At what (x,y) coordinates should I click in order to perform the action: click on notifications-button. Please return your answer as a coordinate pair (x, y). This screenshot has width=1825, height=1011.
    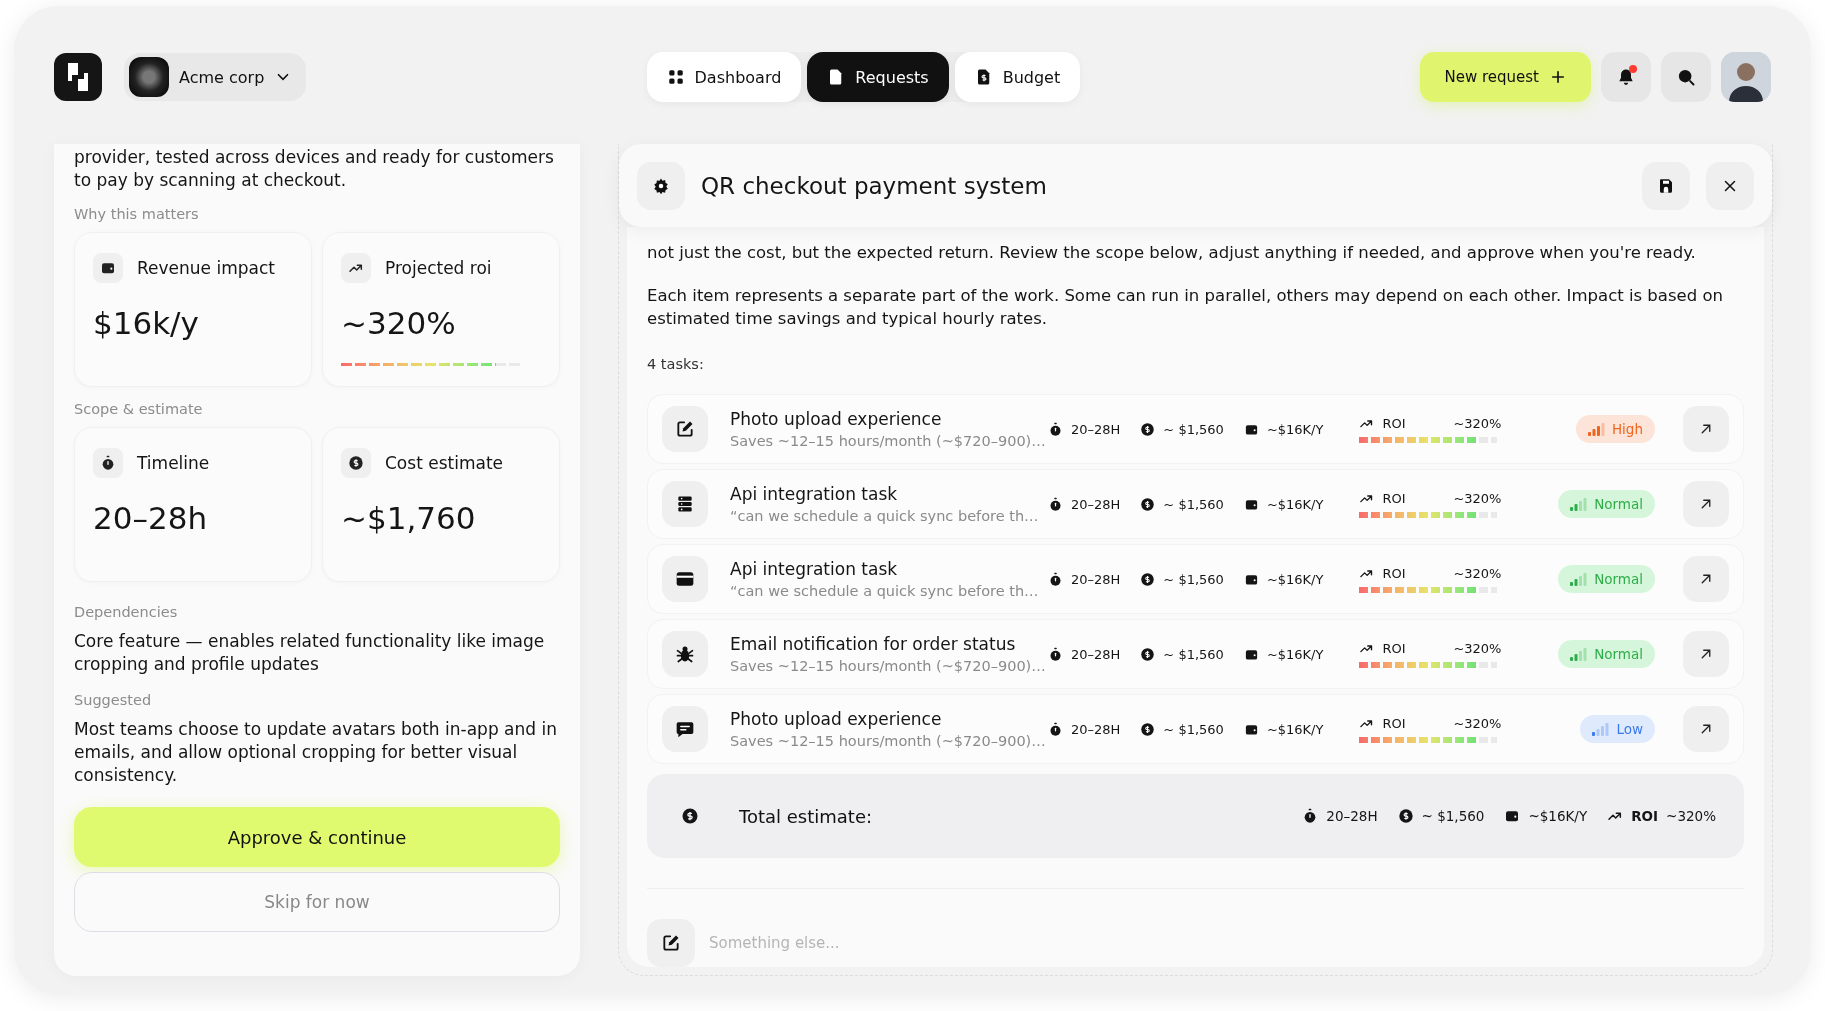
    Looking at the image, I should click on (1626, 77).